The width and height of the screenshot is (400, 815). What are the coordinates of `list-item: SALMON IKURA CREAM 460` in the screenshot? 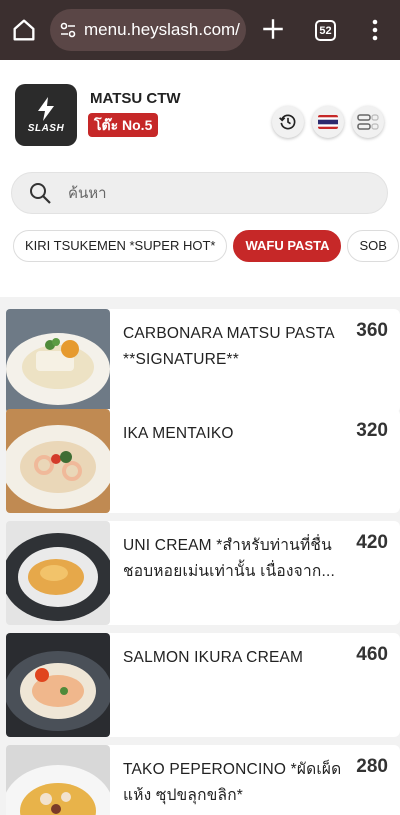 It's located at (203, 685).